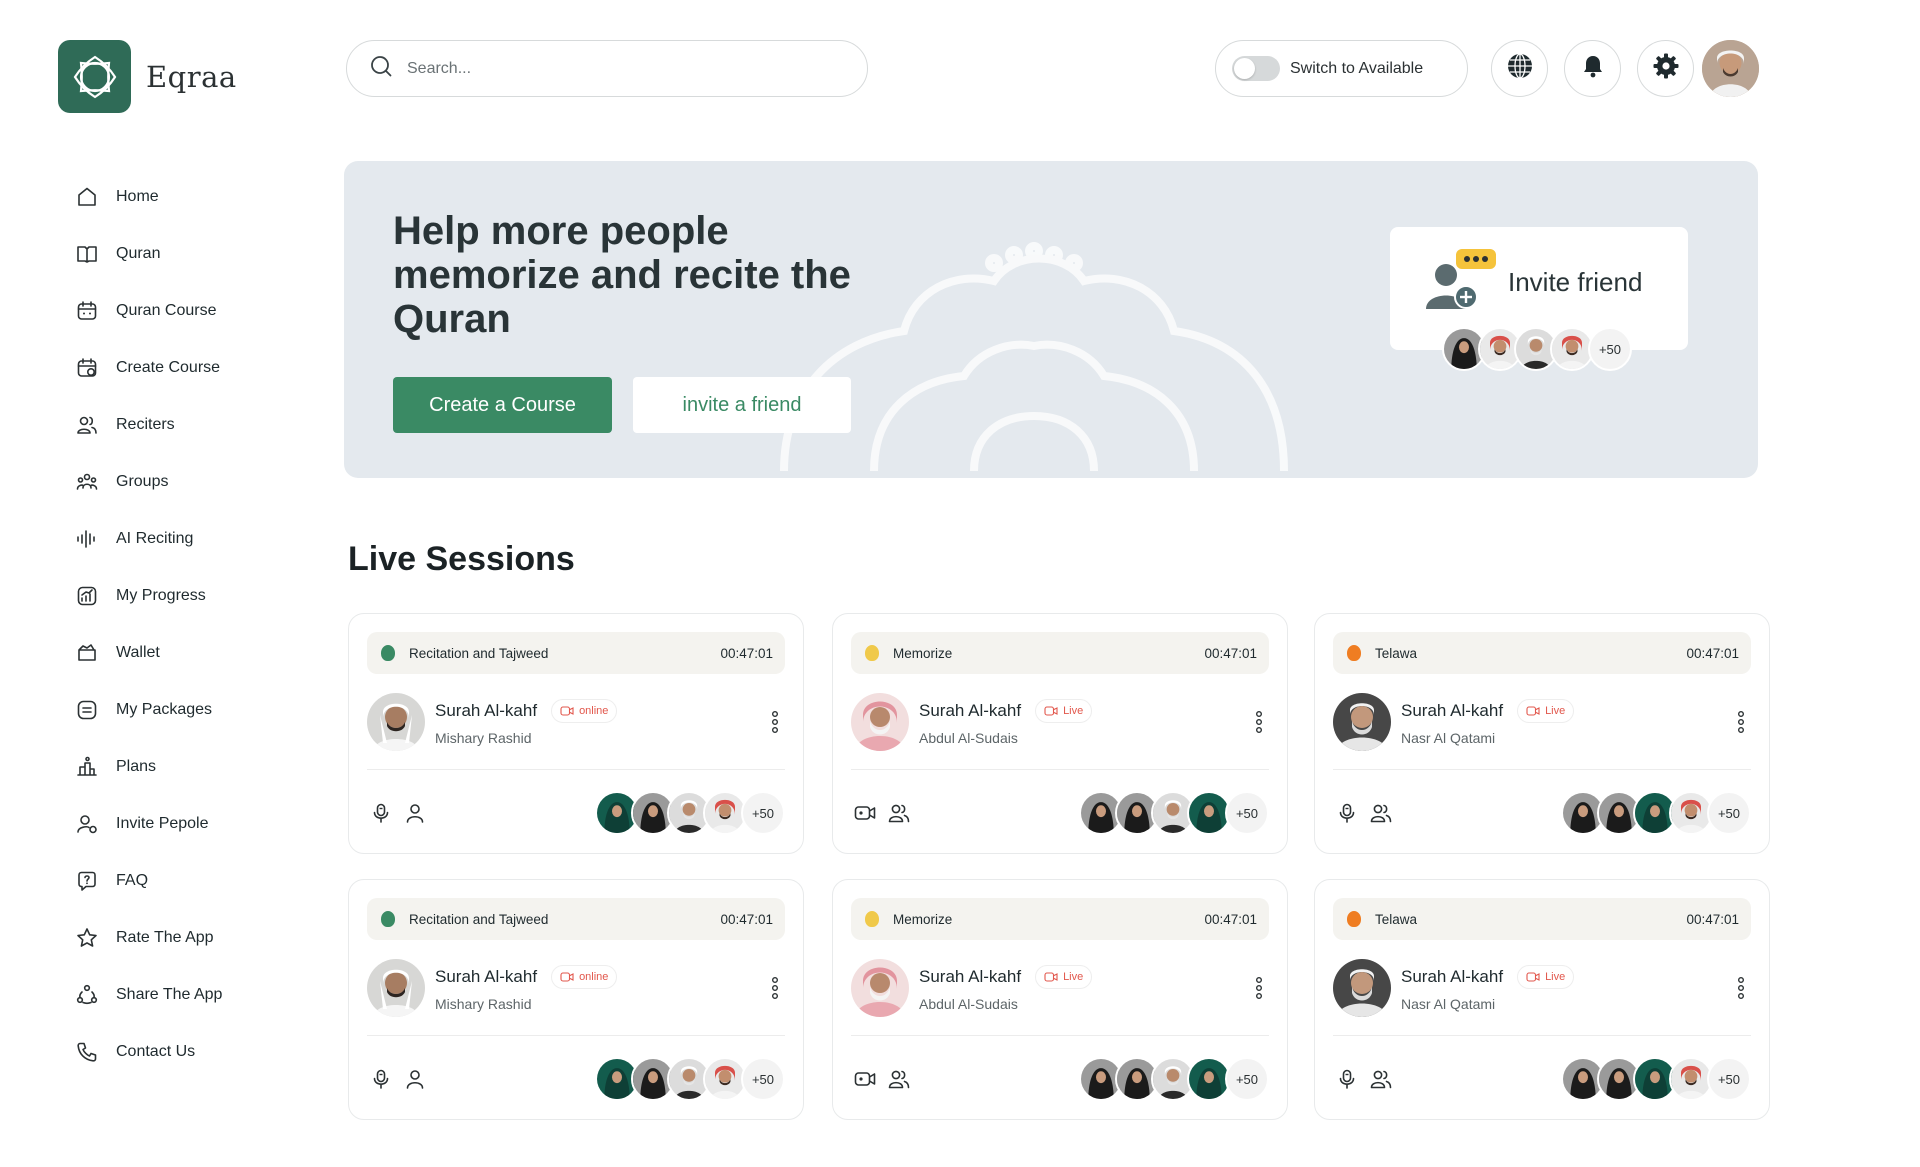  Describe the element at coordinates (479, 919) in the screenshot. I see `session-category: Recitation and Tajweed` at that location.